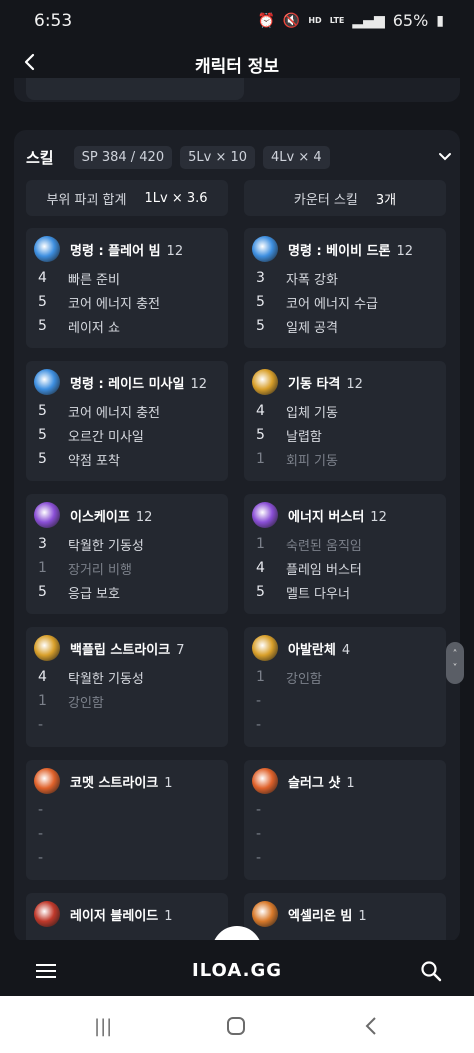 This screenshot has width=474, height=1053. I want to click on tripod-row: 5 약점 포착, so click(79, 459).